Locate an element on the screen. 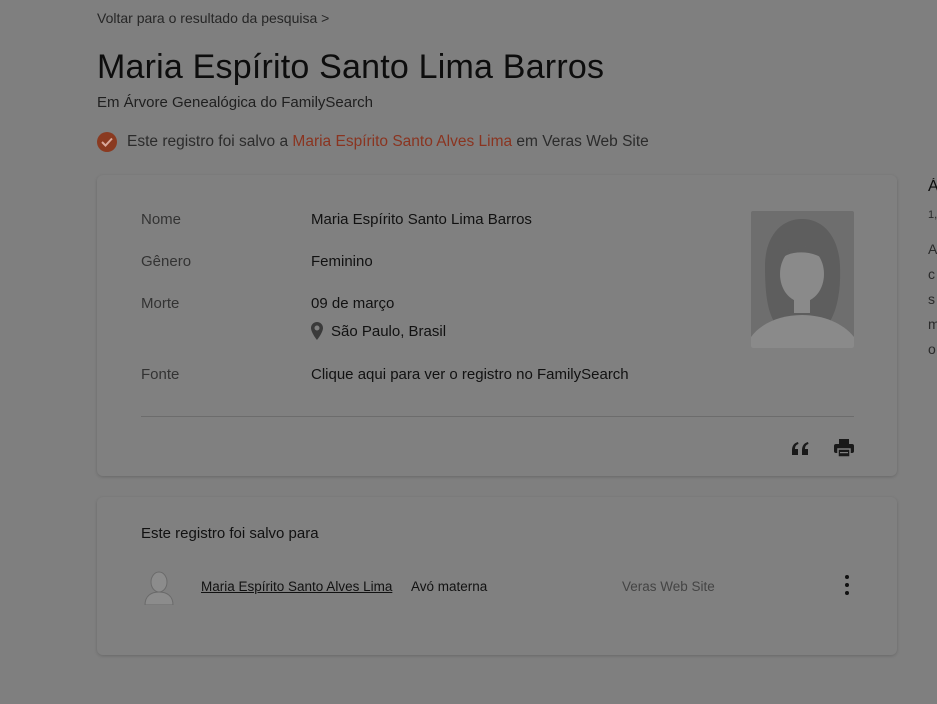  gender-value: Feminino is located at coordinates (342, 261).